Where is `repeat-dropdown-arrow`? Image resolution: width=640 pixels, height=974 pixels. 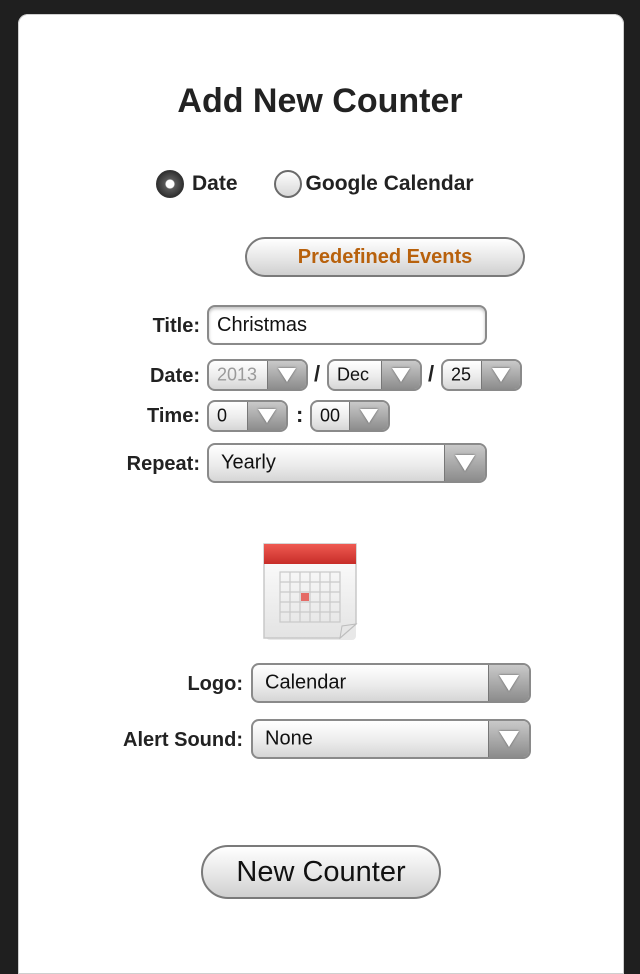 repeat-dropdown-arrow is located at coordinates (464, 463).